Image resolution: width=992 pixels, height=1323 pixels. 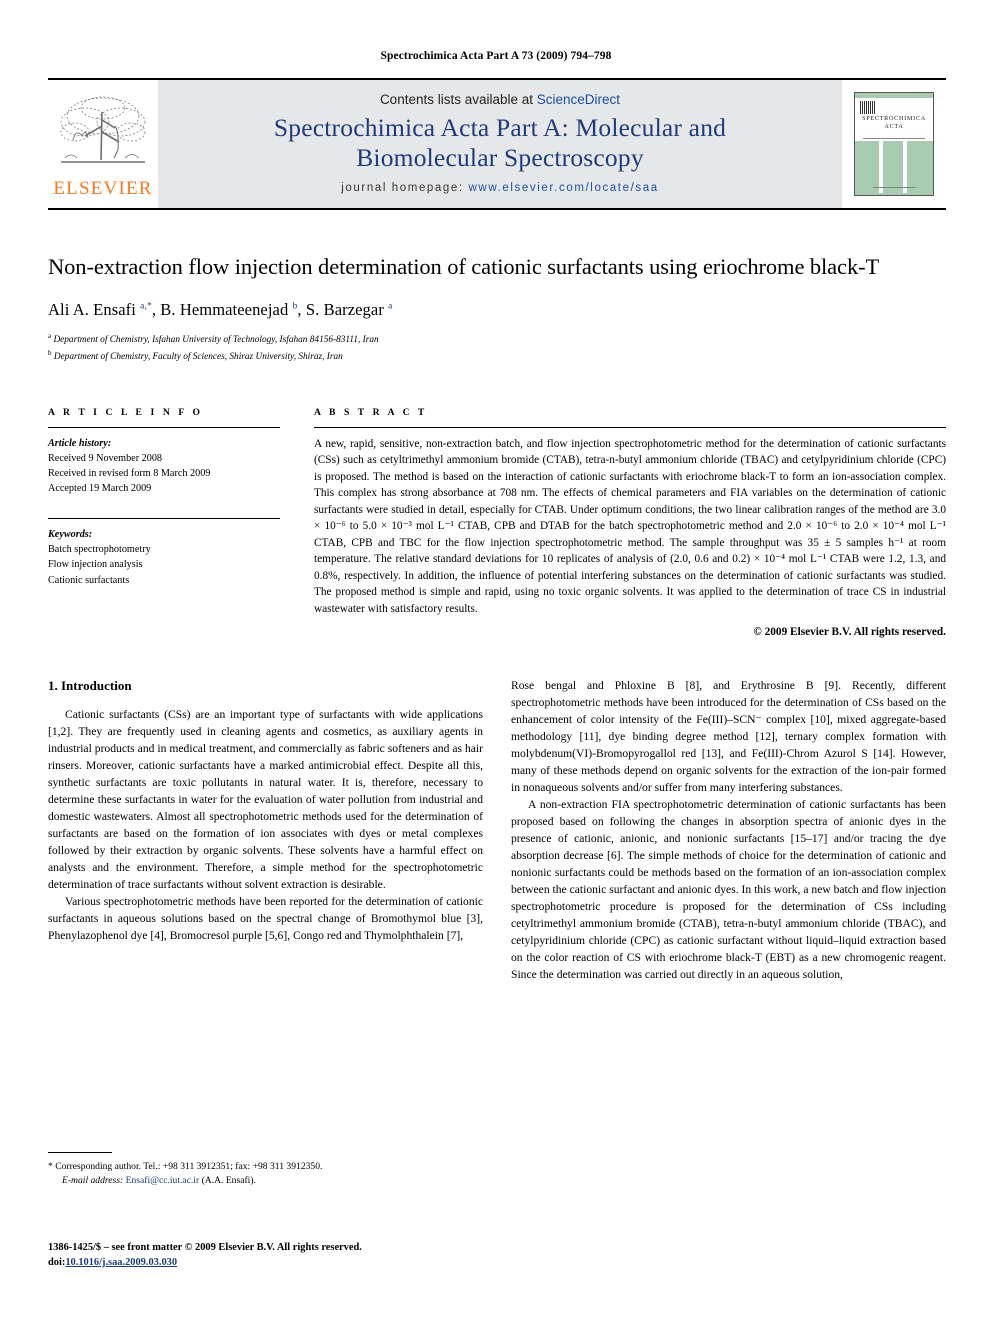 What do you see at coordinates (894, 127) in the screenshot?
I see `cover-title-line2: ACTA` at bounding box center [894, 127].